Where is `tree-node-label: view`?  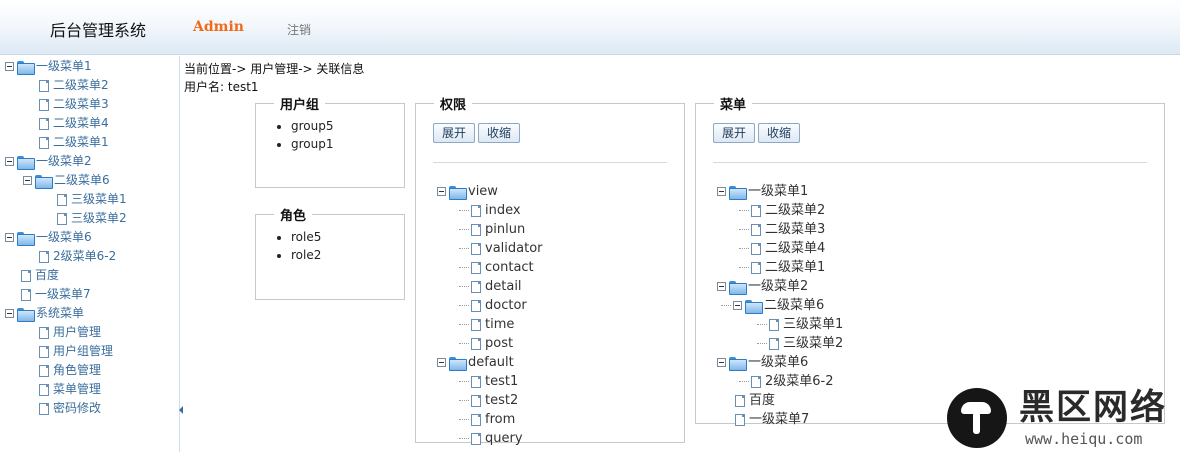
tree-node-label: view is located at coordinates (483, 191).